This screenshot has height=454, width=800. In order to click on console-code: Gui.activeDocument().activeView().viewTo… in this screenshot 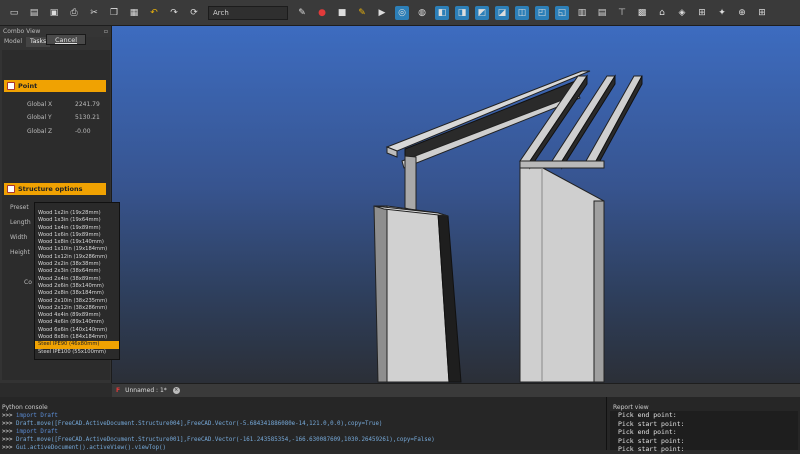, I will do `click(91, 448)`.